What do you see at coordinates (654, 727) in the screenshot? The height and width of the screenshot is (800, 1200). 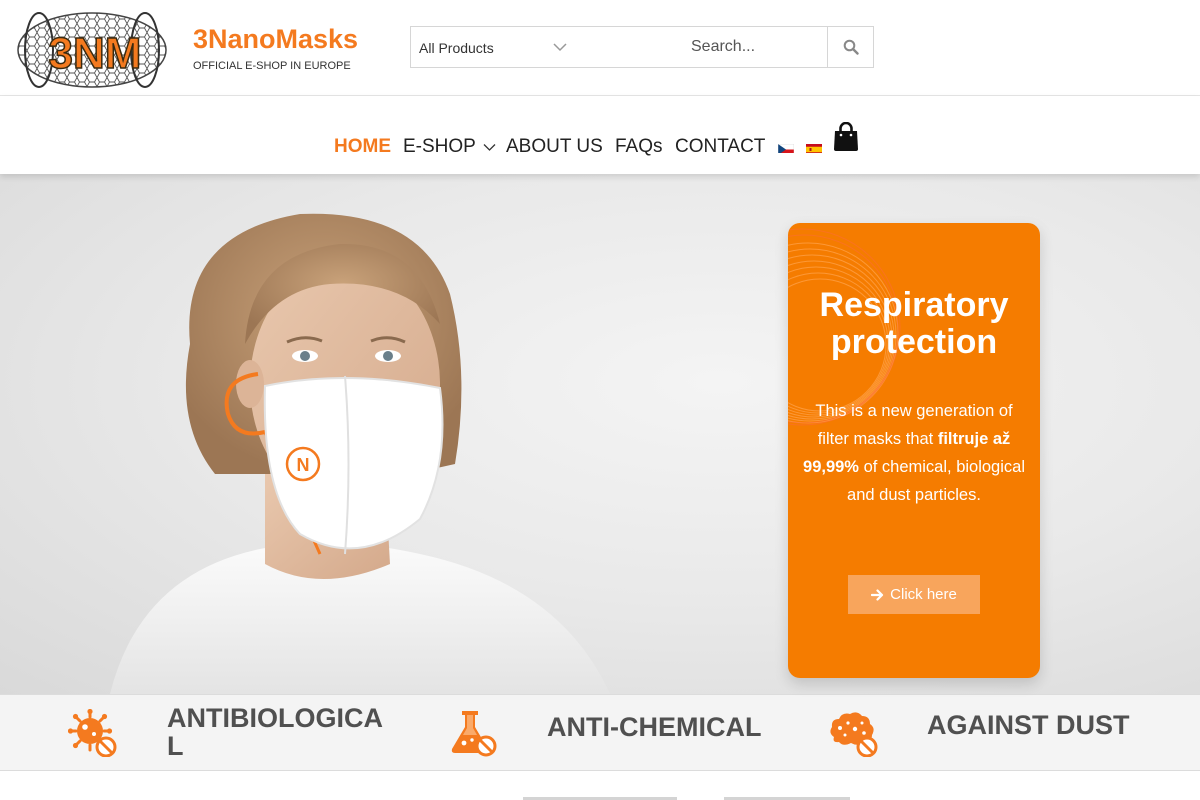 I see `feature-antichemical-label: ANTI-CHEMICAL` at bounding box center [654, 727].